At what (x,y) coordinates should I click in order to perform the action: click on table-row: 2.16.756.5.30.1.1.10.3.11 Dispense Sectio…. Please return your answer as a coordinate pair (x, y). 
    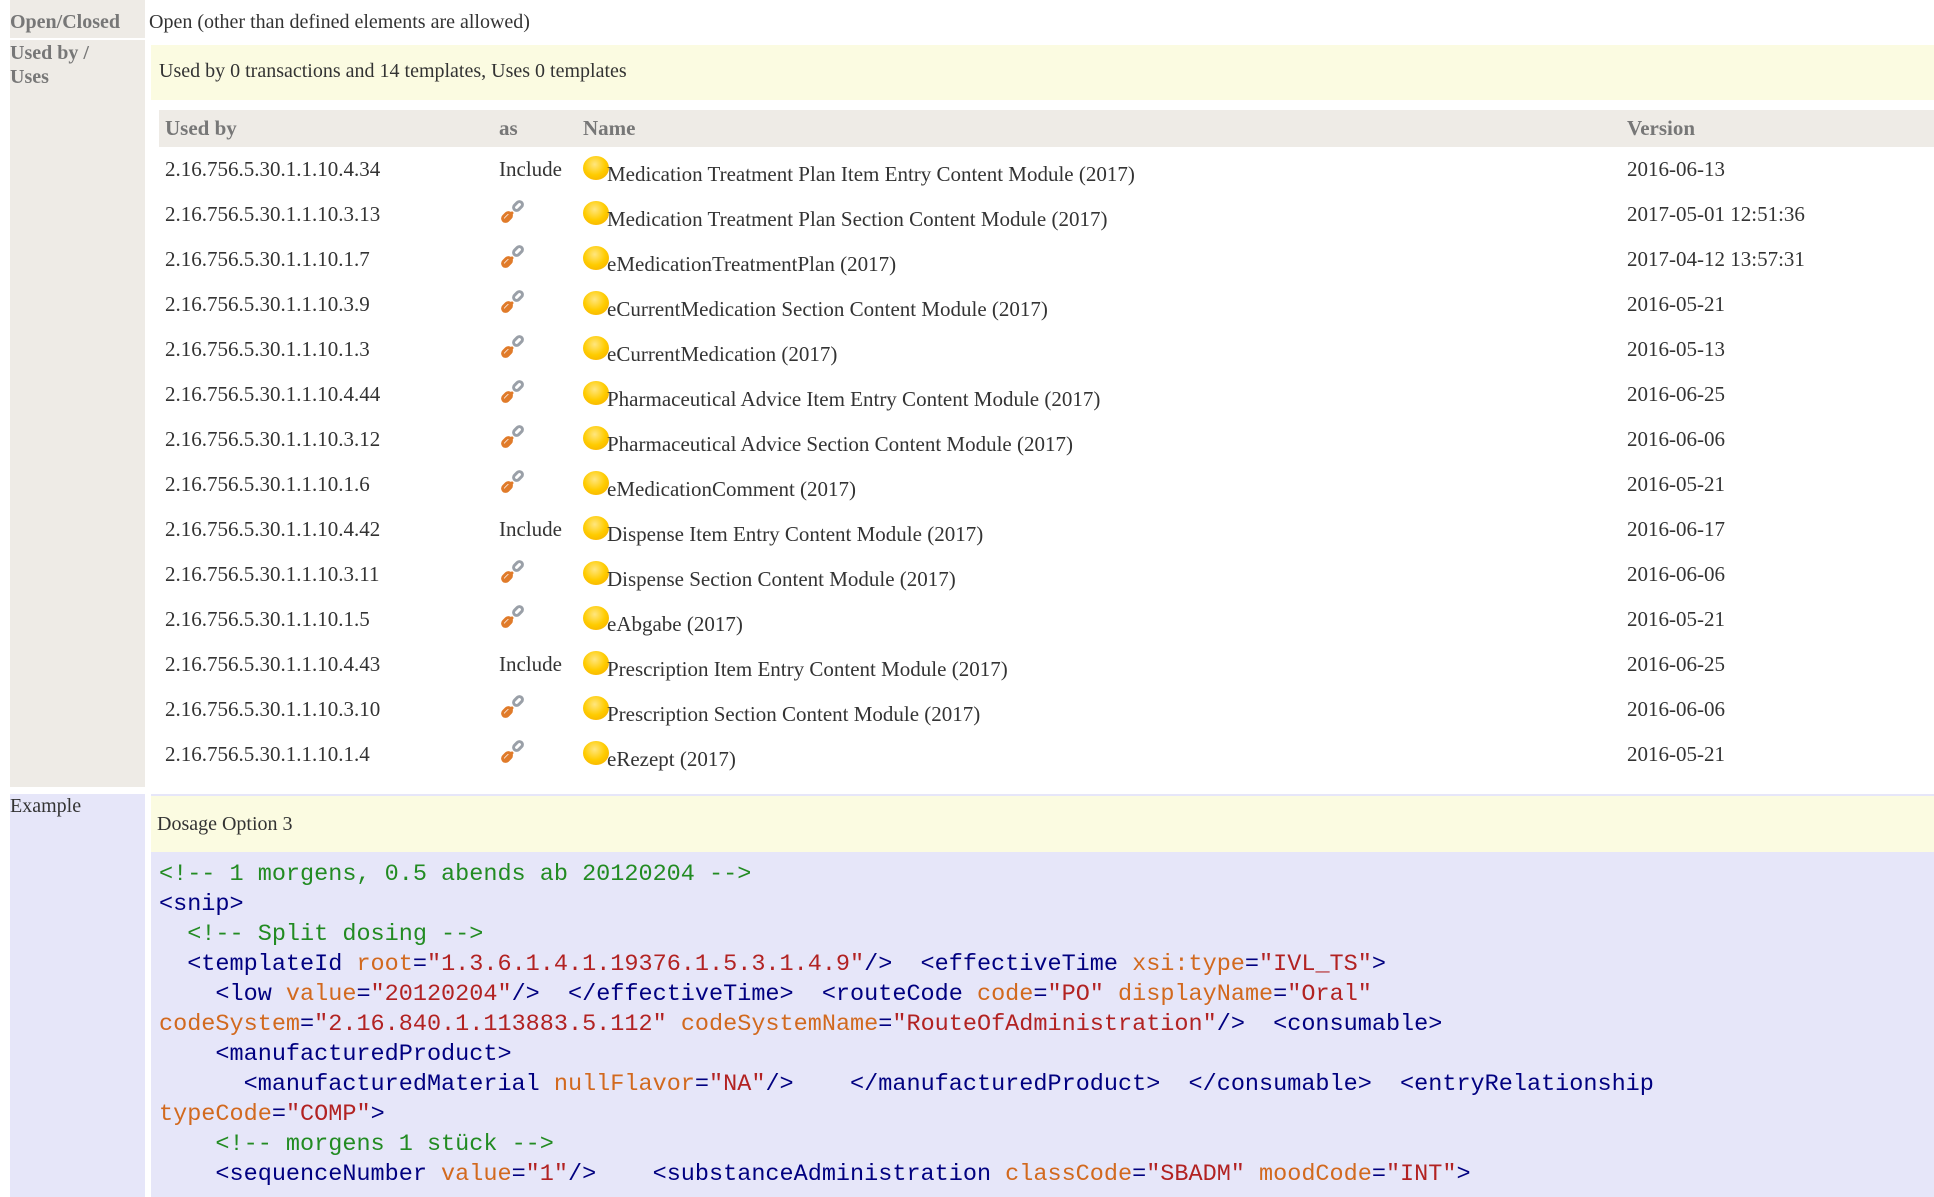
    Looking at the image, I should click on (1046, 574).